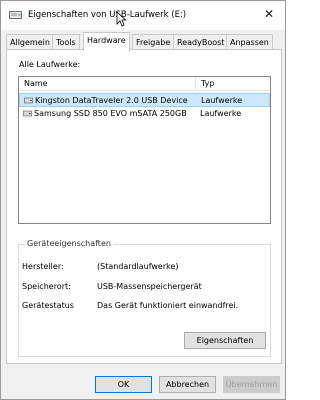 This screenshot has width=320, height=400. What do you see at coordinates (15, 15) in the screenshot?
I see `usb-drive-icon` at bounding box center [15, 15].